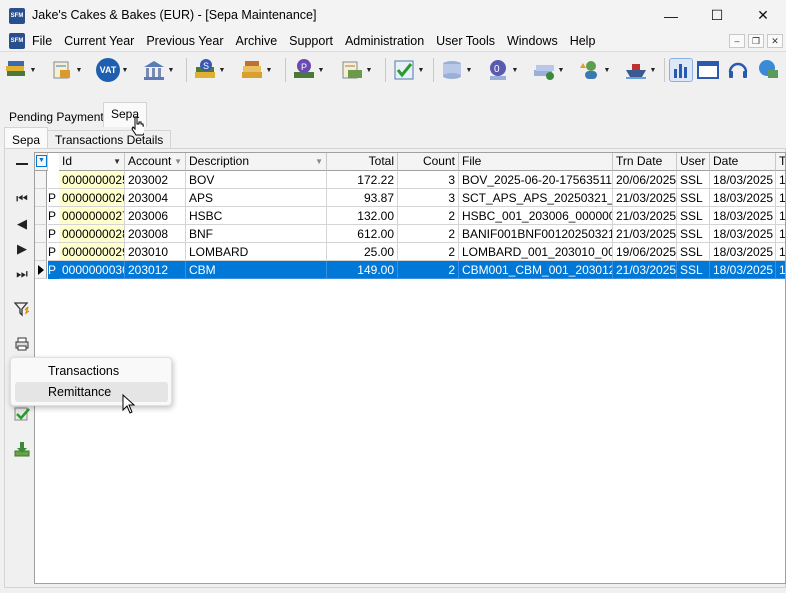 The width and height of the screenshot is (786, 593). What do you see at coordinates (41, 162) in the screenshot?
I see `grid-corner: ▼` at bounding box center [41, 162].